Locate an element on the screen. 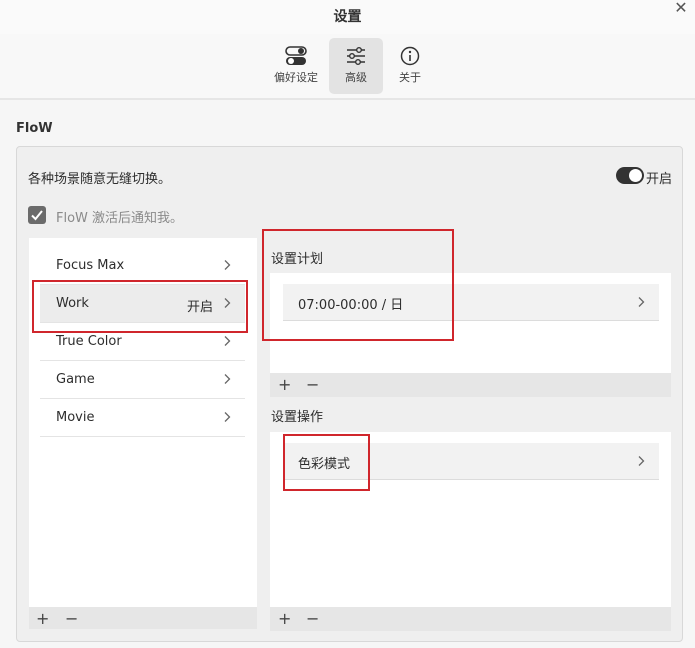  actions-title: 设置操作 is located at coordinates (297, 417).